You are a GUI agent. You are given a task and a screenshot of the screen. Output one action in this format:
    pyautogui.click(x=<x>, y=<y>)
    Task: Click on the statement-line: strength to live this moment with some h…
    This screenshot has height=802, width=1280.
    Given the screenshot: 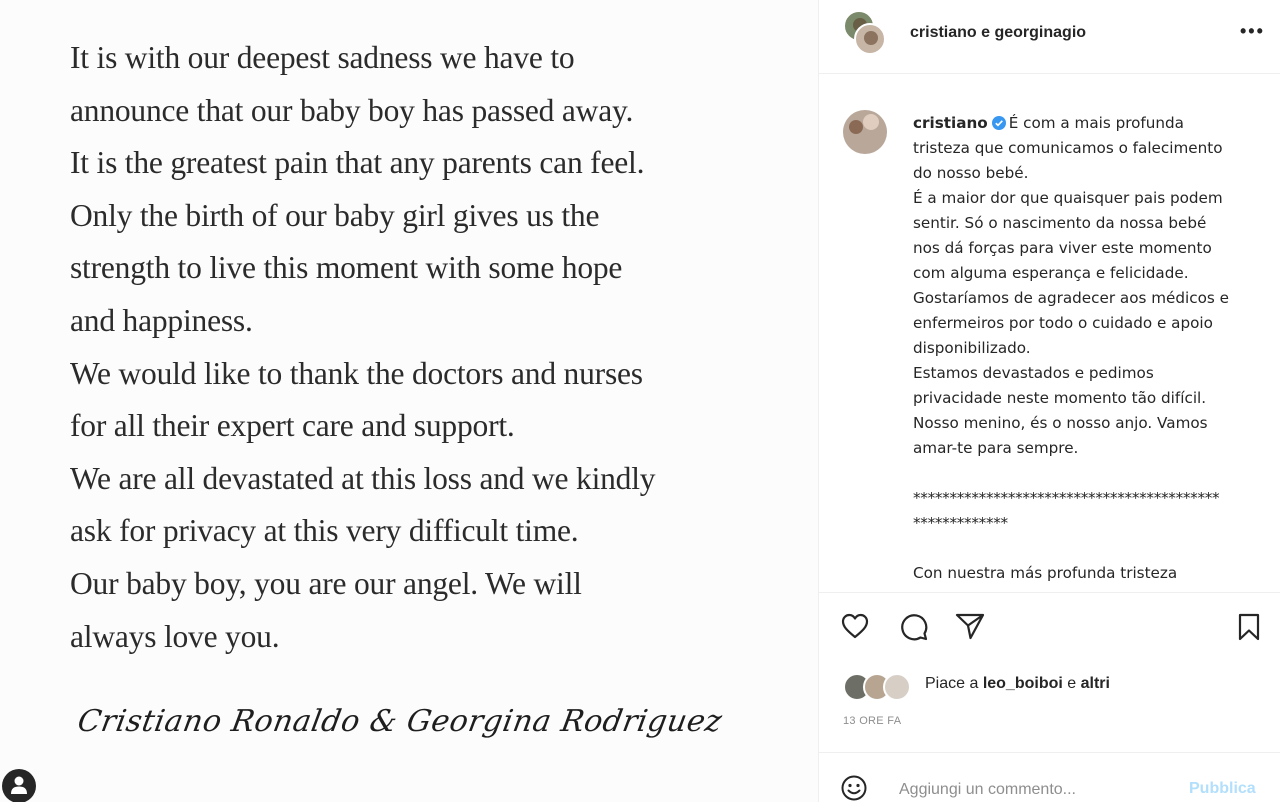 What is the action you would take?
    pyautogui.click(x=346, y=268)
    